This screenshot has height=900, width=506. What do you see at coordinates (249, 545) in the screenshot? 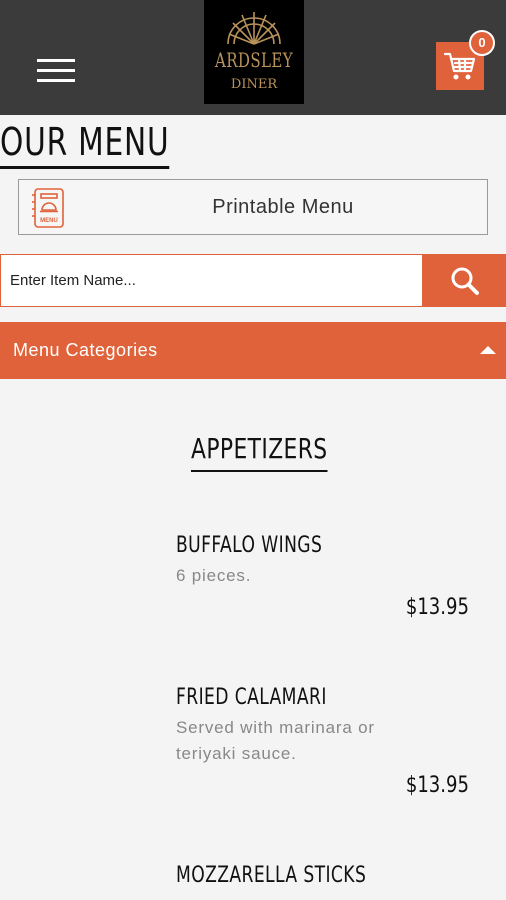
I see `item-name: BUFFALO WINGS` at bounding box center [249, 545].